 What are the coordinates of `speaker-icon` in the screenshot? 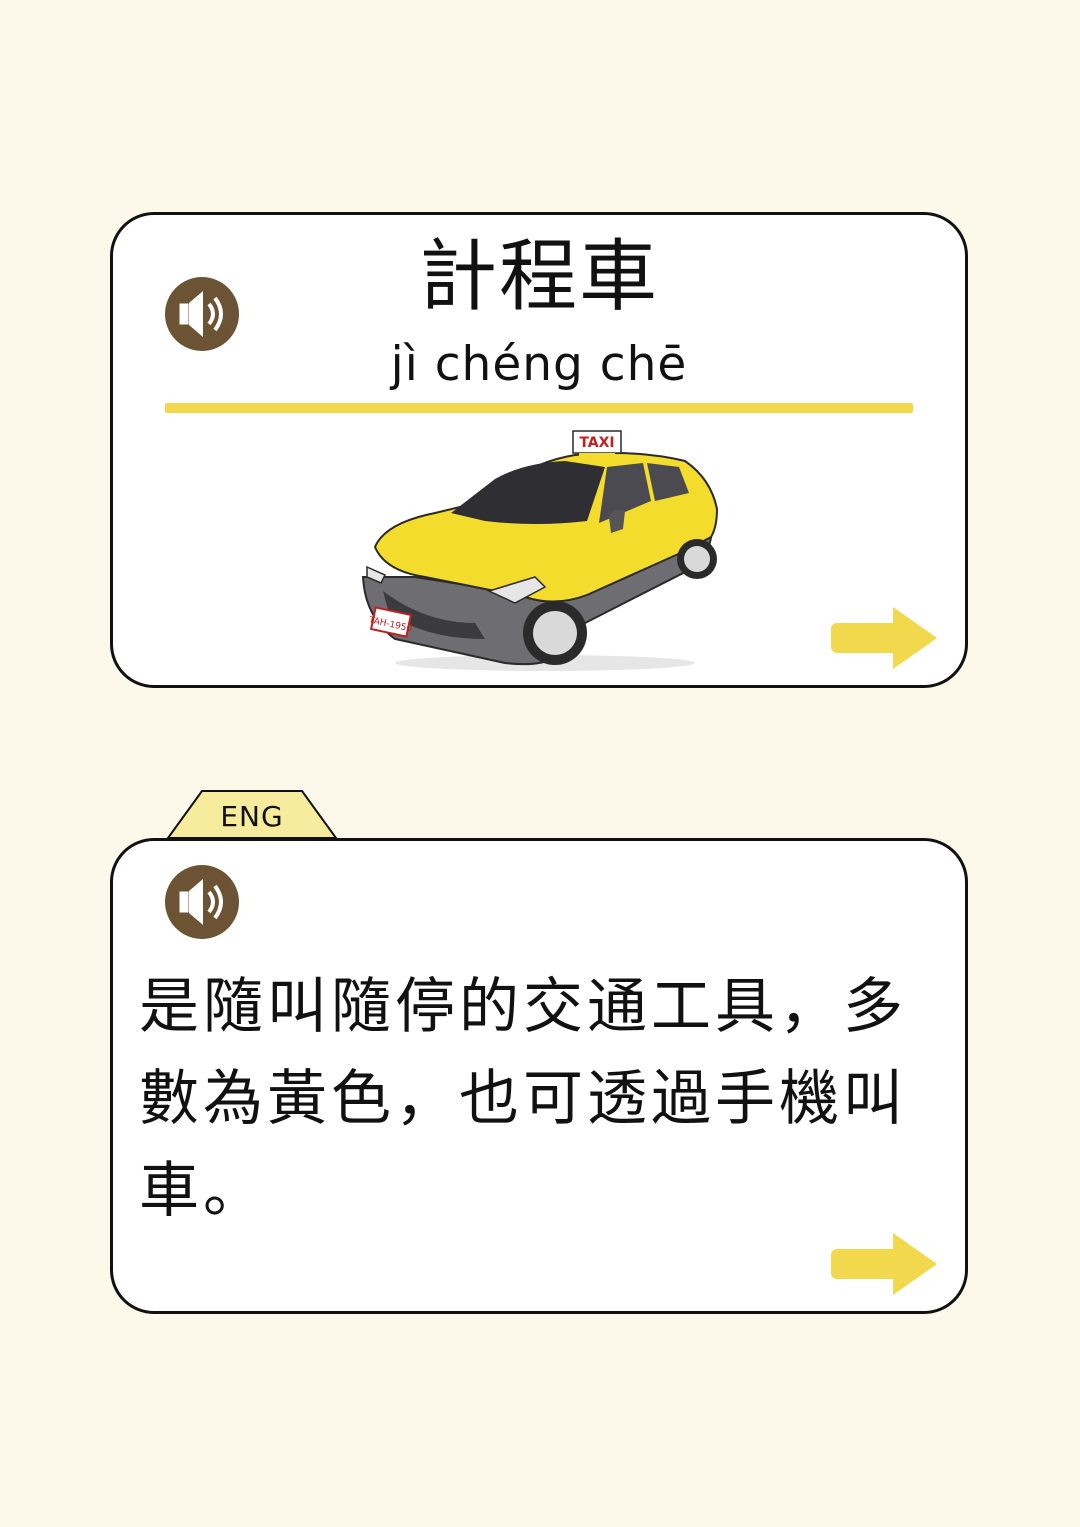 It's located at (202, 902).